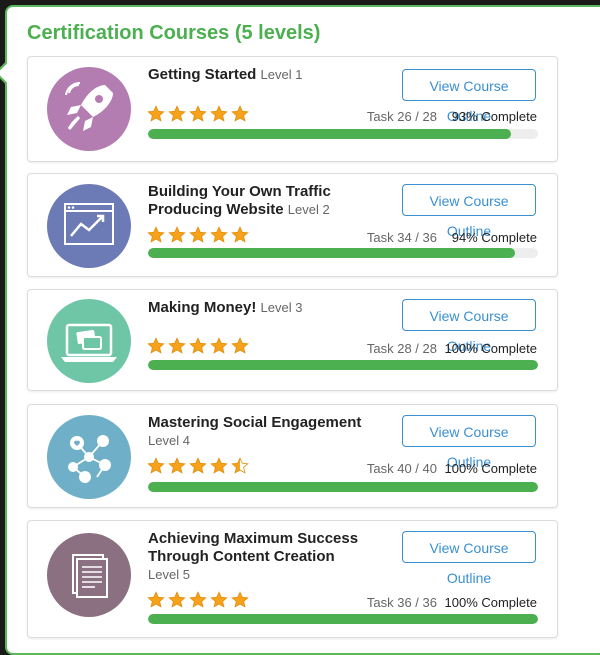 The image size is (600, 655). Describe the element at coordinates (401, 602) in the screenshot. I see `task-count: Task 36 / 36` at that location.